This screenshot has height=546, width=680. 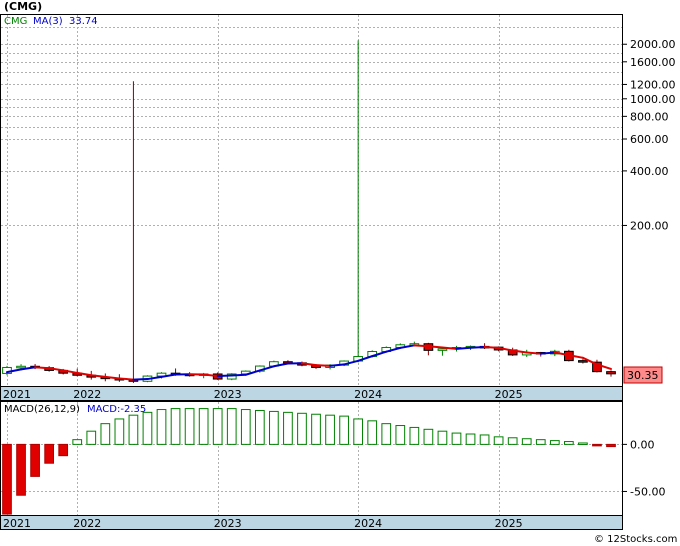 I want to click on price-y-tick-label: 800.00, so click(x=649, y=116).